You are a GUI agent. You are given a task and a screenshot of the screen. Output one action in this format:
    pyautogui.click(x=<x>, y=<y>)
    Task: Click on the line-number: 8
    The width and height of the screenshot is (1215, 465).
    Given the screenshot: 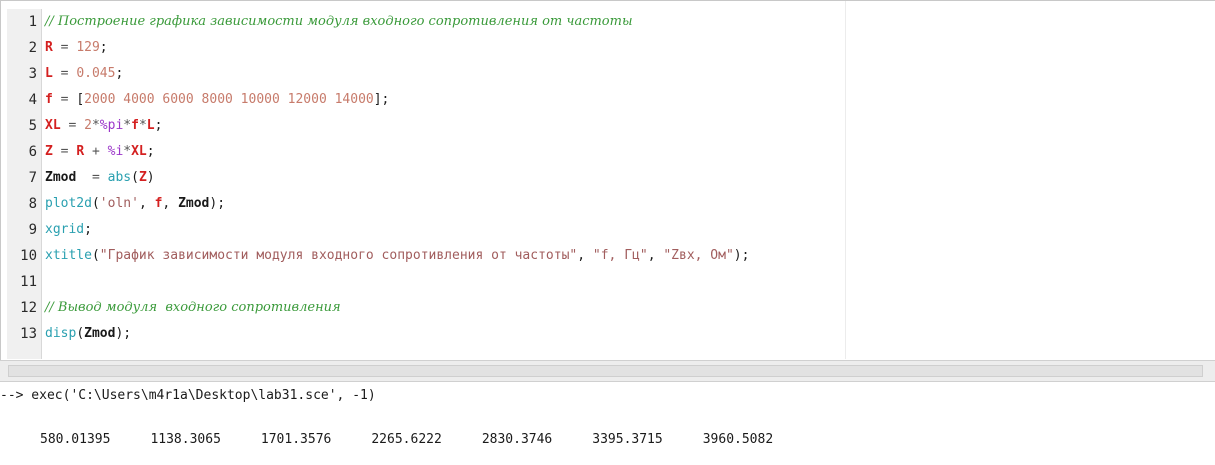 What is the action you would take?
    pyautogui.click(x=32, y=204)
    